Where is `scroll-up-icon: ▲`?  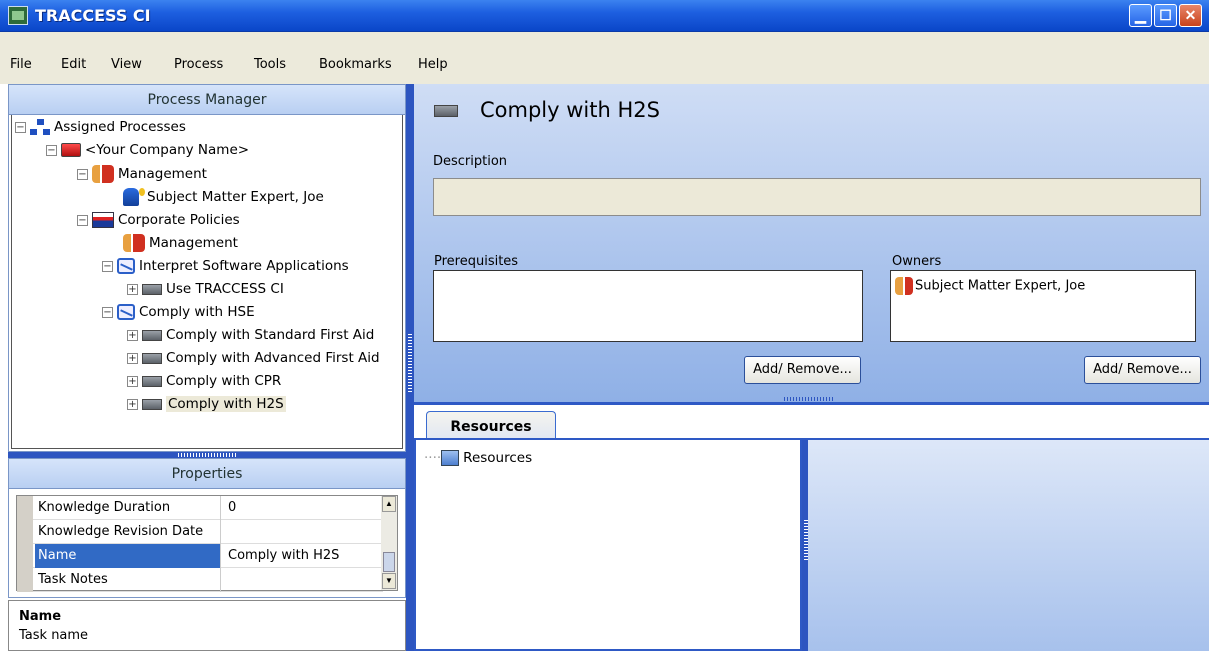
scroll-up-icon: ▲ is located at coordinates (389, 504).